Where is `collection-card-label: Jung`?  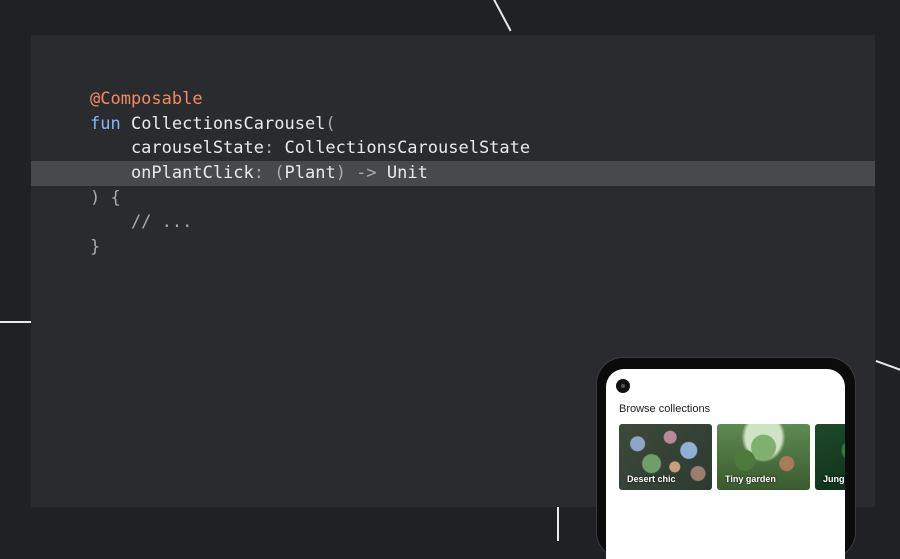 collection-card-label: Jung is located at coordinates (834, 479).